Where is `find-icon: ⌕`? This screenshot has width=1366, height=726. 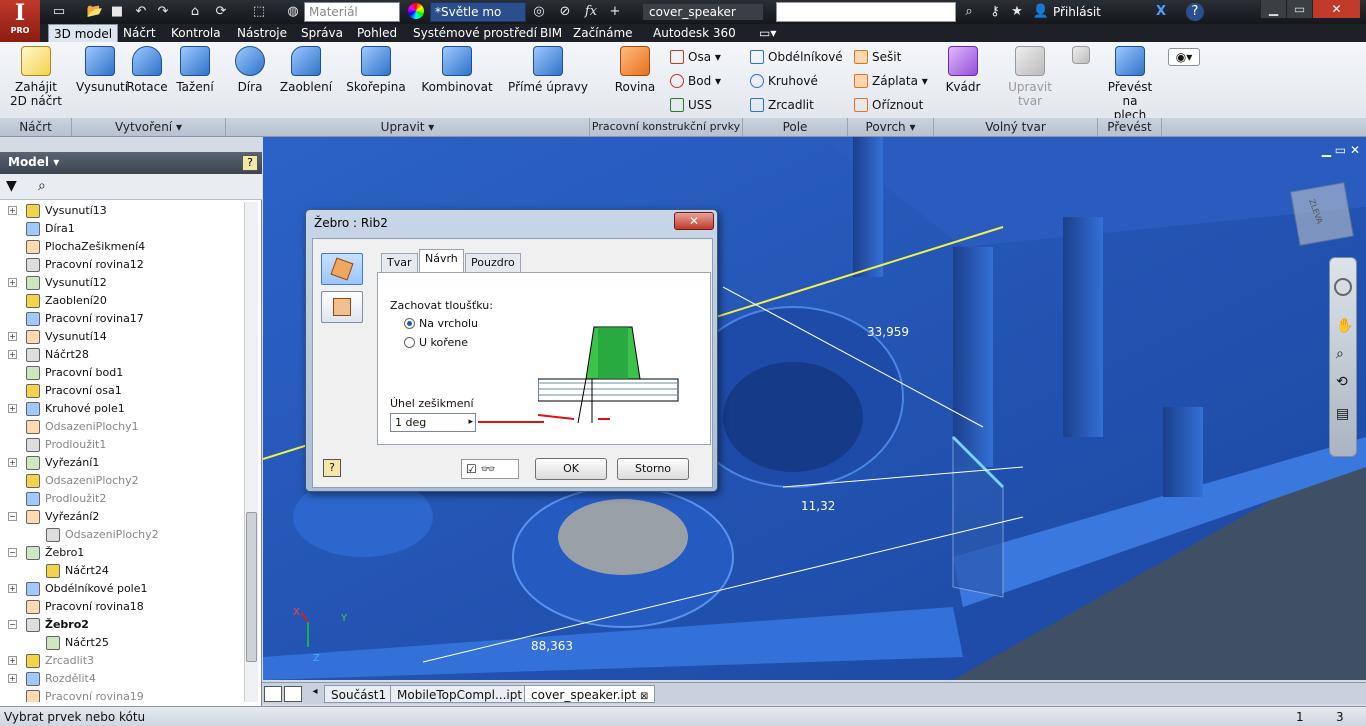 find-icon: ⌕ is located at coordinates (42, 186).